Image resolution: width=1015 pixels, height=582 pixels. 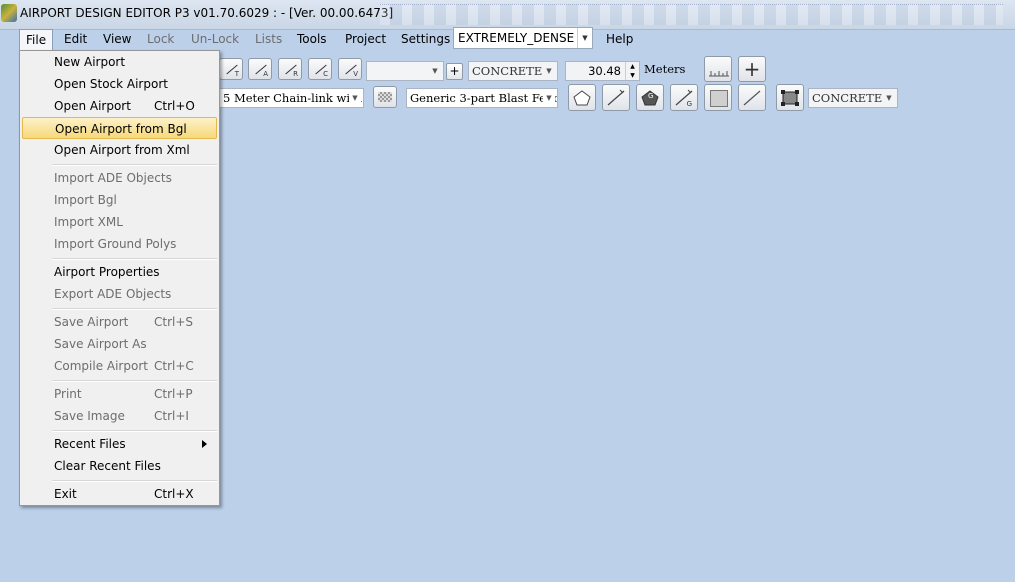 I want to click on blast-fence-combo: Generic 3-part Blast Fence ▼, so click(x=482, y=98).